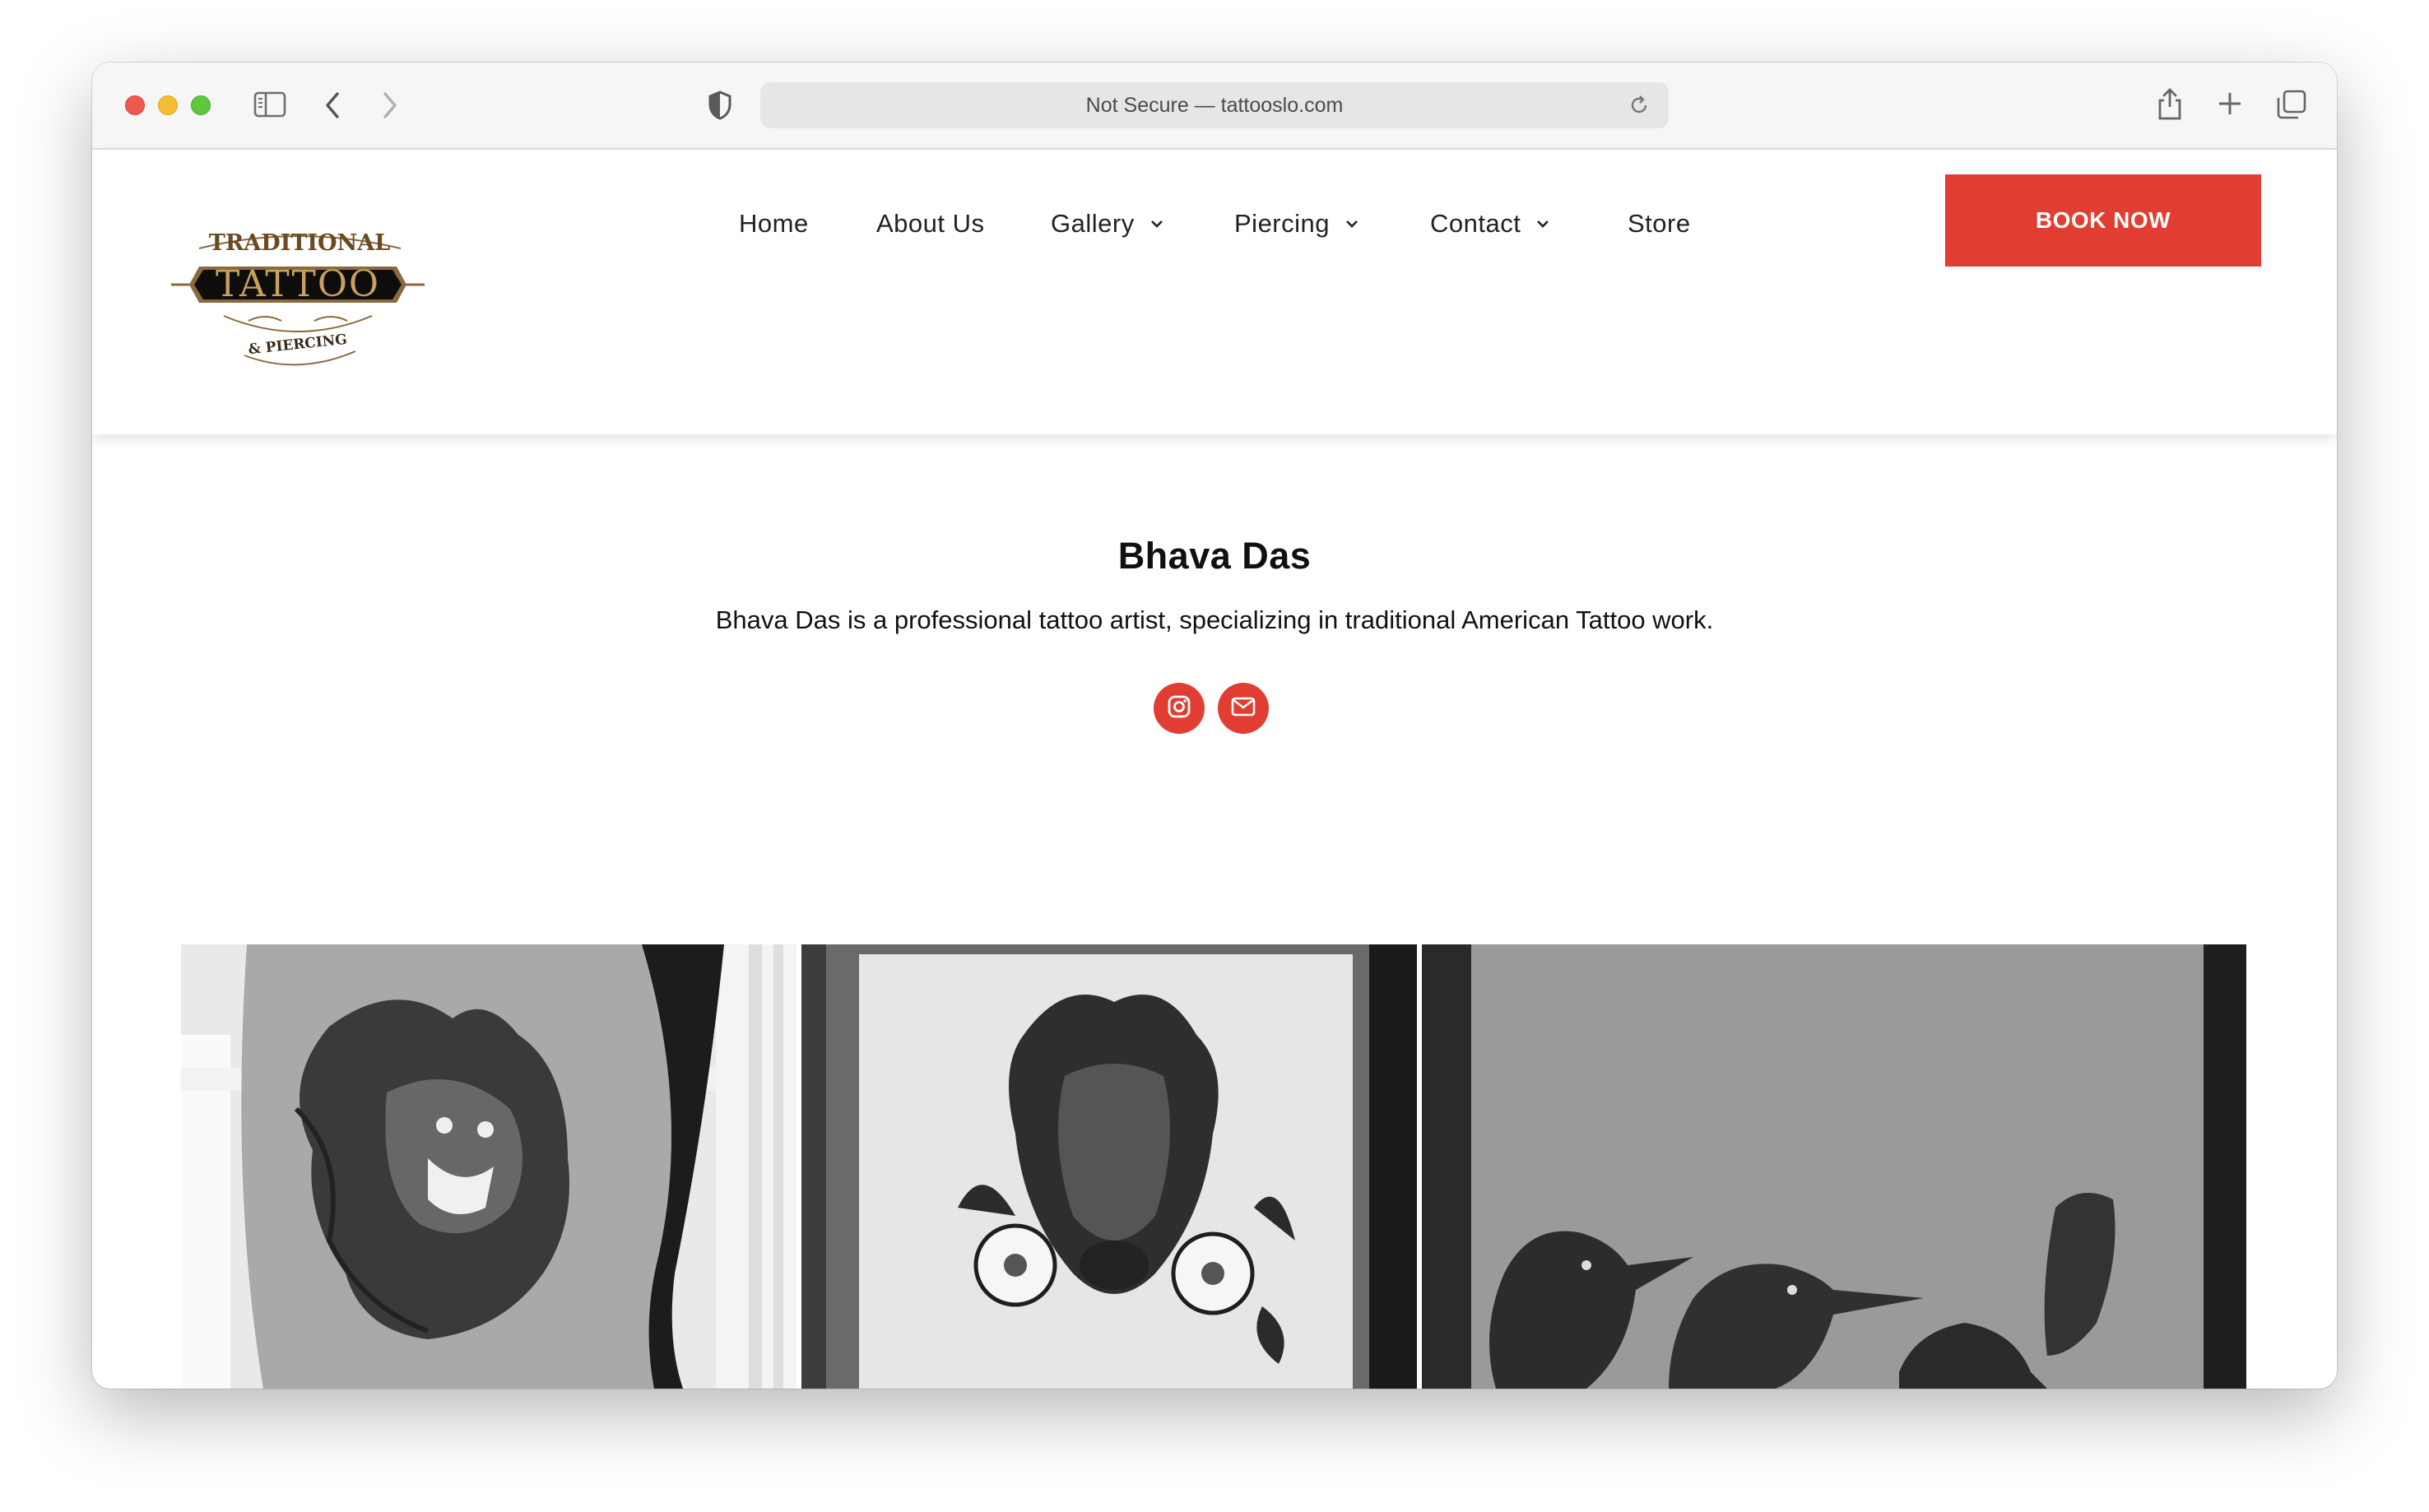 The image size is (2429, 1512). What do you see at coordinates (720, 105) in the screenshot?
I see `privacy-shield-icon` at bounding box center [720, 105].